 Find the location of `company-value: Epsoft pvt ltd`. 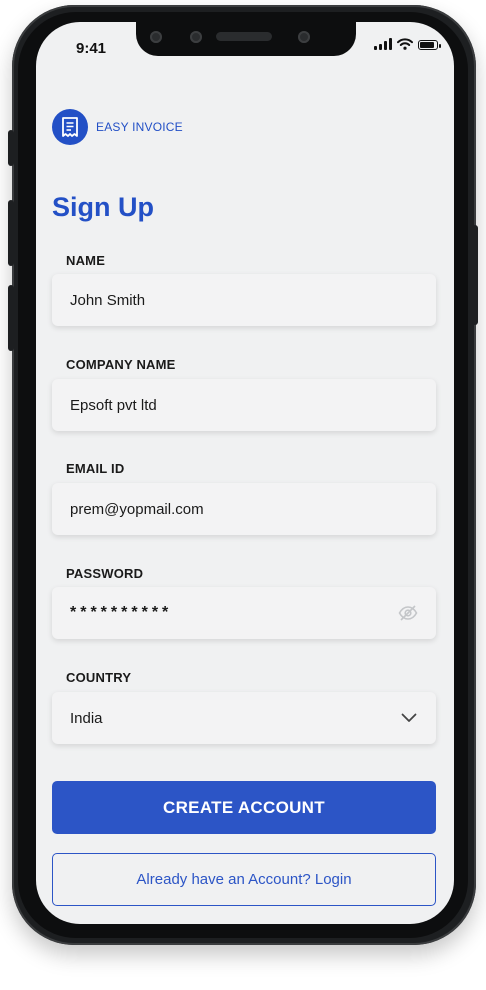

company-value: Epsoft pvt ltd is located at coordinates (113, 405).